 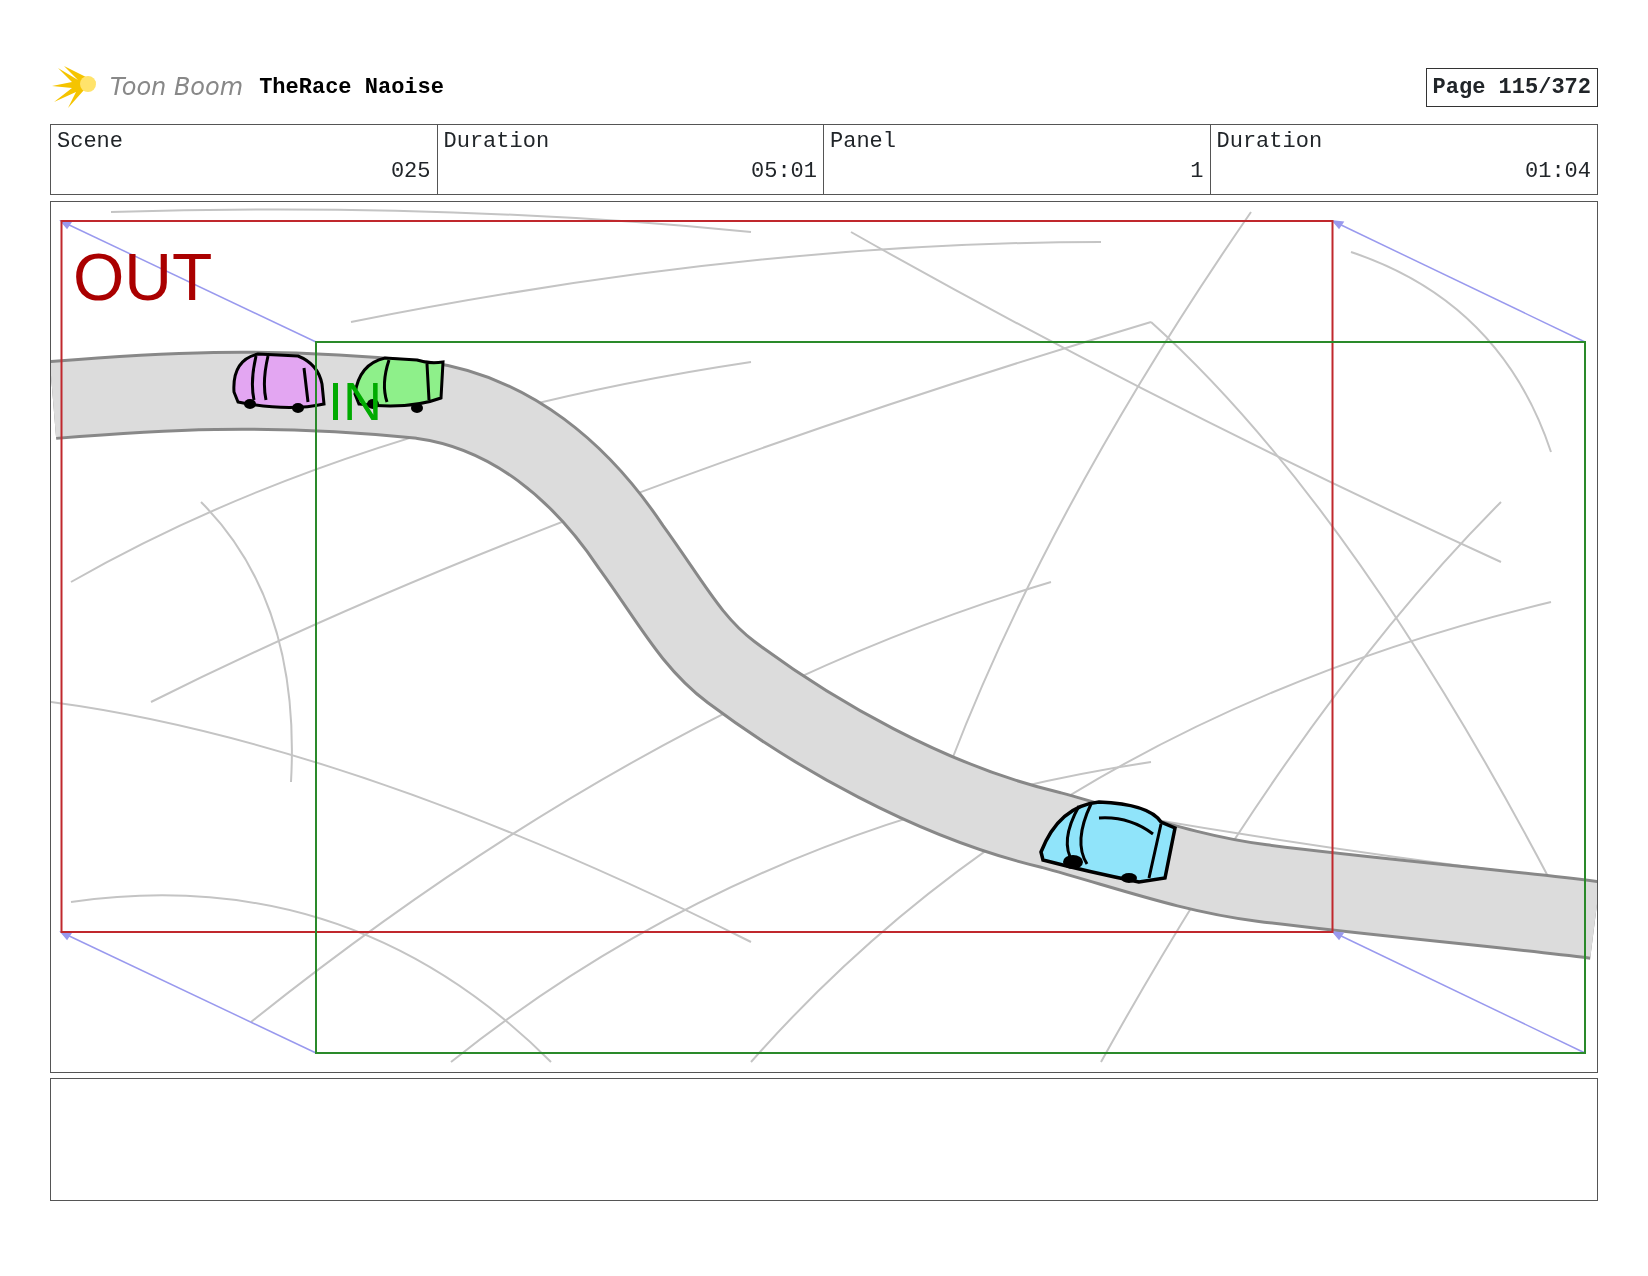 I want to click on info-value: 025, so click(x=410, y=171).